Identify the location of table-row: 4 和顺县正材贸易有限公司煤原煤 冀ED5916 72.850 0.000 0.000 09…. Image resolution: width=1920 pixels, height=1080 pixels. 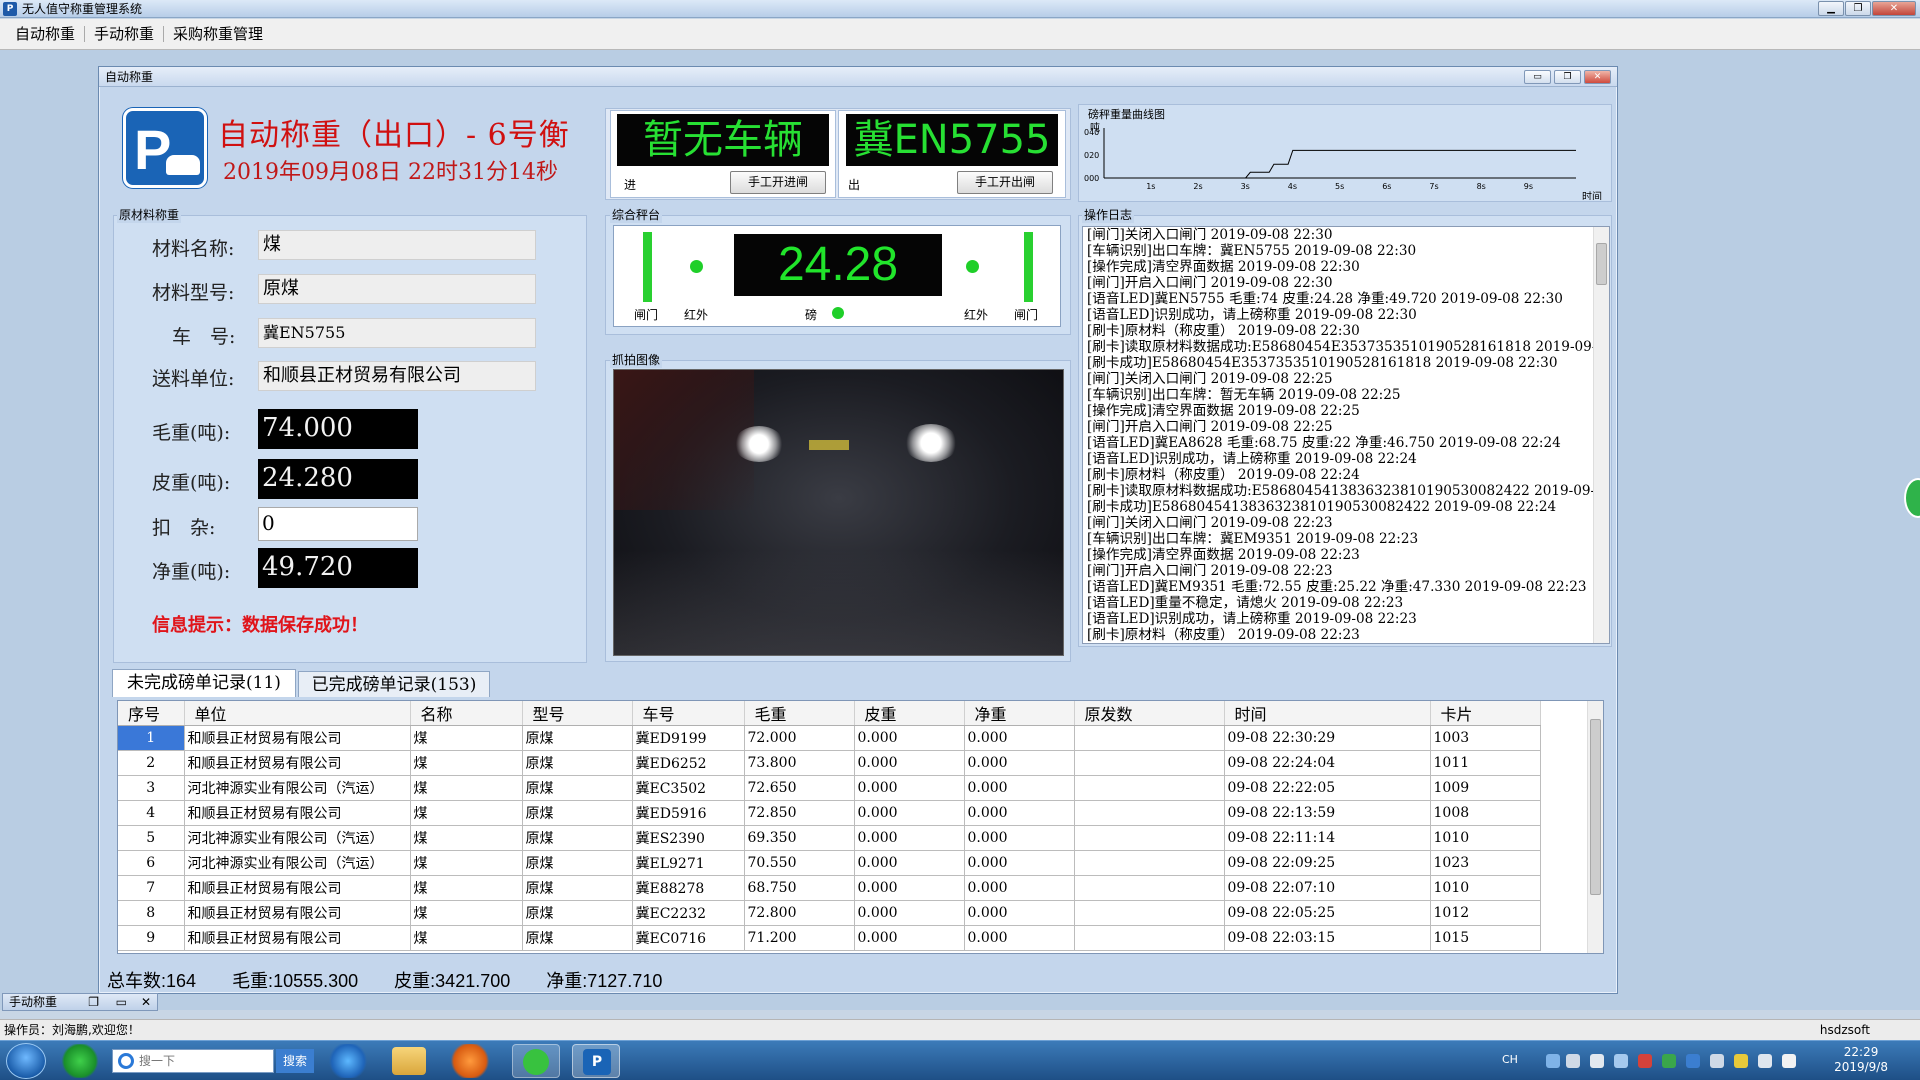
(829, 813).